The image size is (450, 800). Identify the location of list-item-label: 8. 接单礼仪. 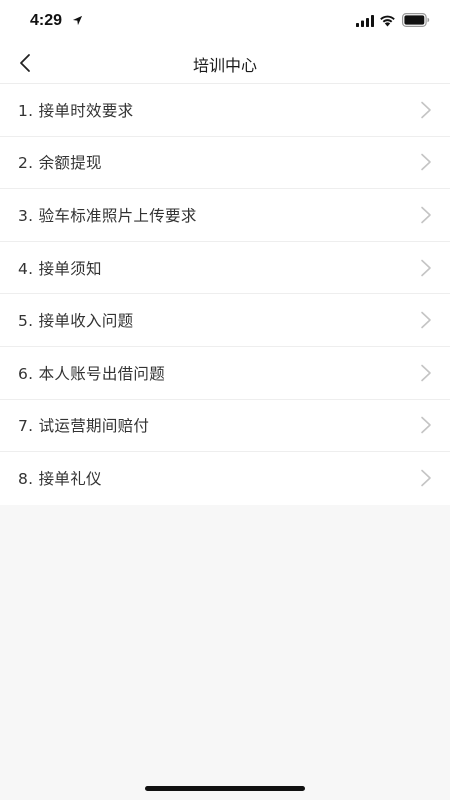
(60, 479).